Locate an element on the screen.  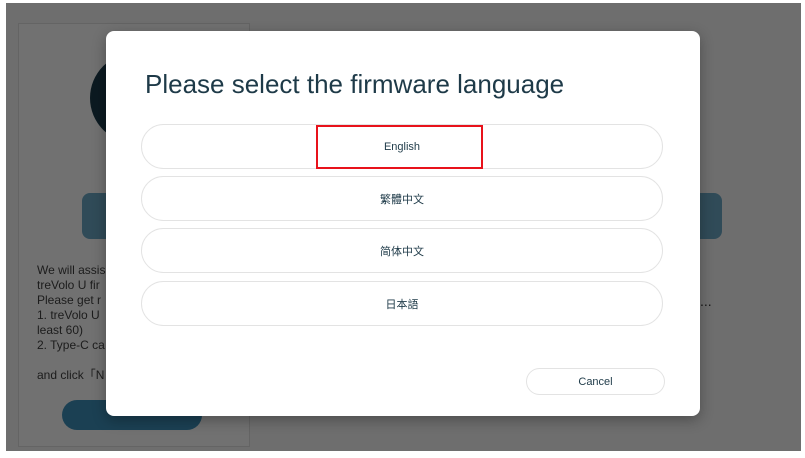
option-label: 繁體中文 is located at coordinates (402, 199).